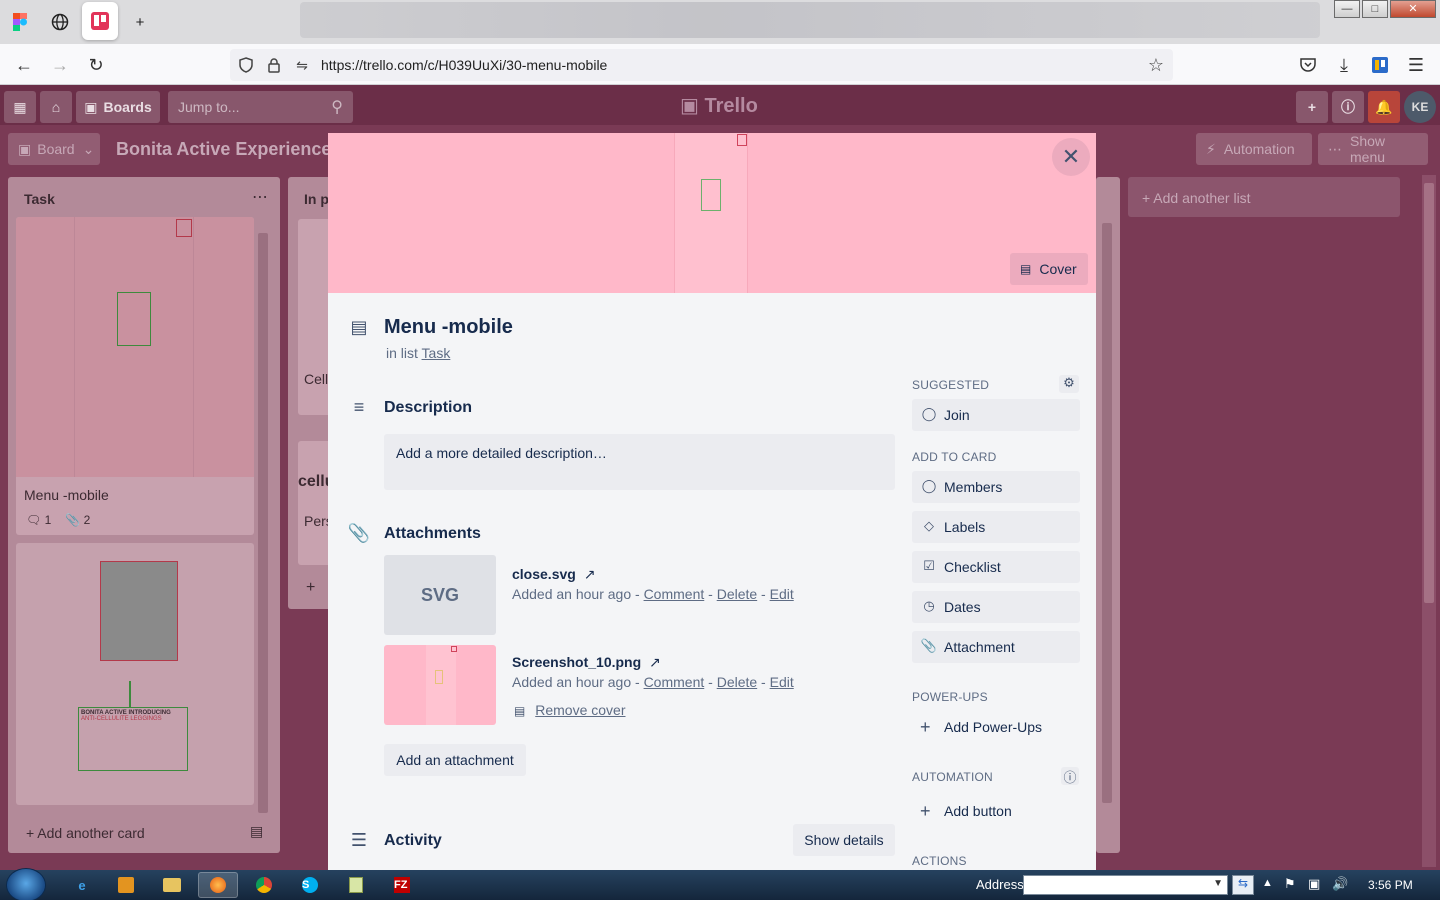 The image size is (1440, 900). What do you see at coordinates (264, 885) in the screenshot?
I see `chrome-icon` at bounding box center [264, 885].